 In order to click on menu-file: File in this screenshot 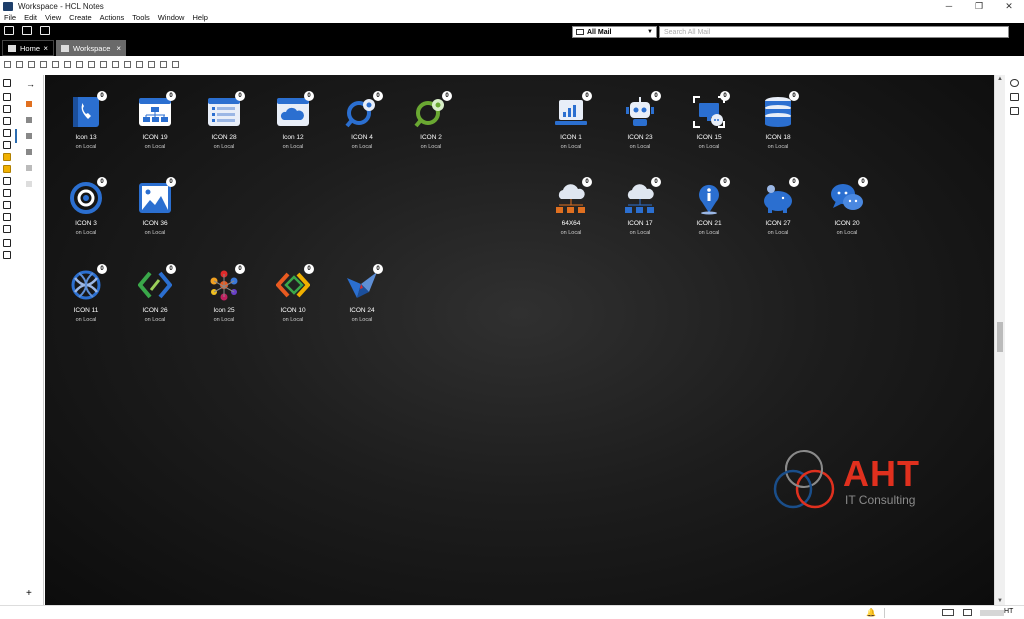, I will do `click(10, 17)`.